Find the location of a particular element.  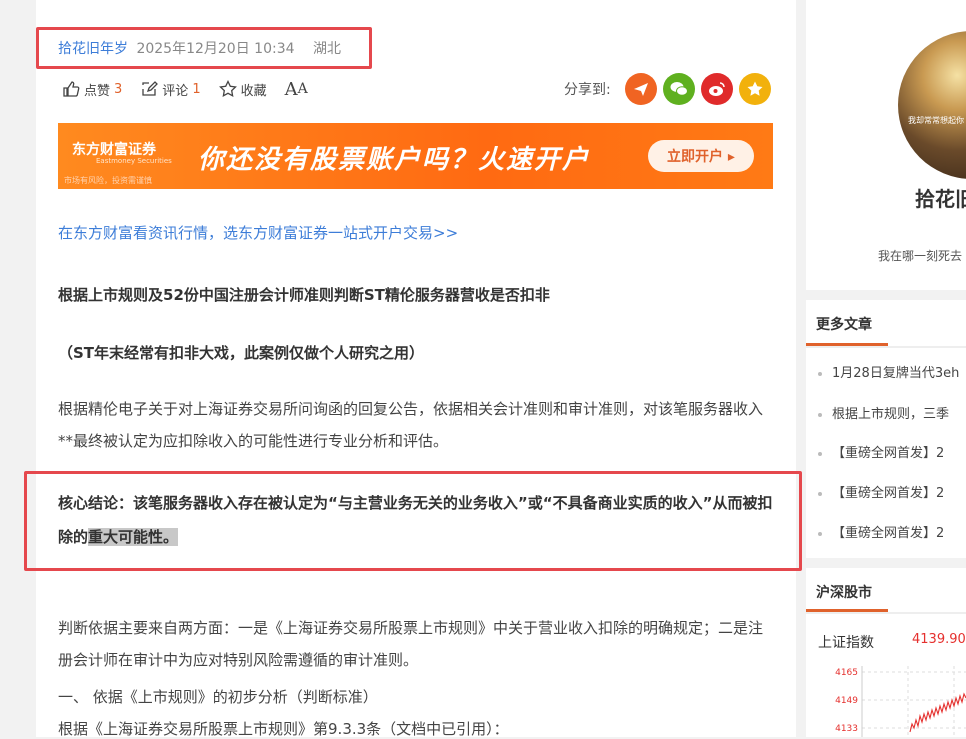

y-tick-label: 4149 is located at coordinates (846, 701).